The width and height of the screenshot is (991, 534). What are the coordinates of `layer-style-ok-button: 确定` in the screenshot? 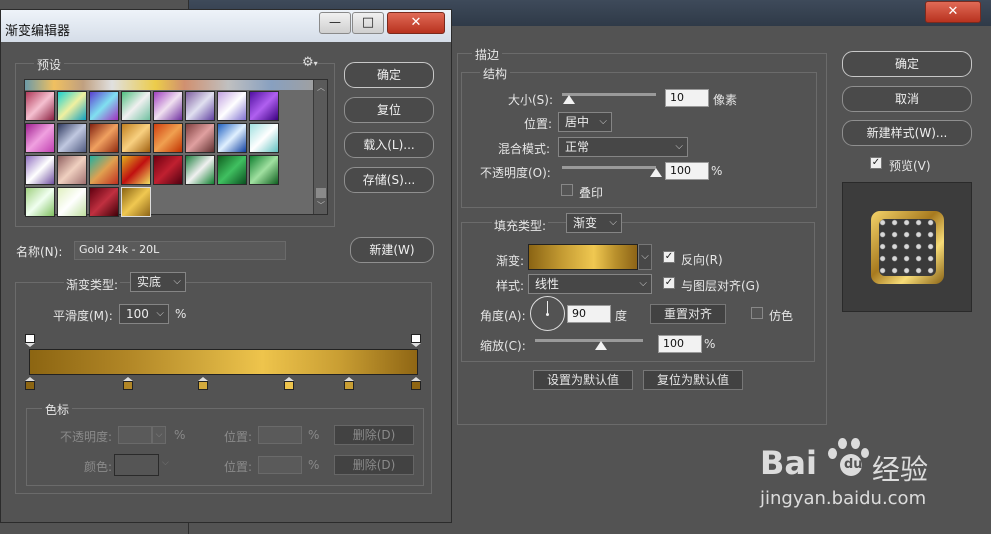 It's located at (907, 64).